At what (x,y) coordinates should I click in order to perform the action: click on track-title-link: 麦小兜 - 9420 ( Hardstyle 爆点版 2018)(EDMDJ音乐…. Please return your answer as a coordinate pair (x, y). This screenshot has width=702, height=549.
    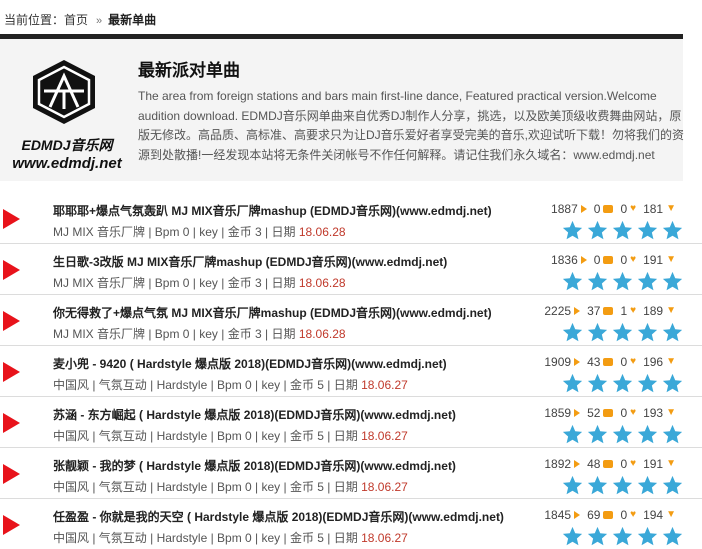
    Looking at the image, I should click on (250, 363).